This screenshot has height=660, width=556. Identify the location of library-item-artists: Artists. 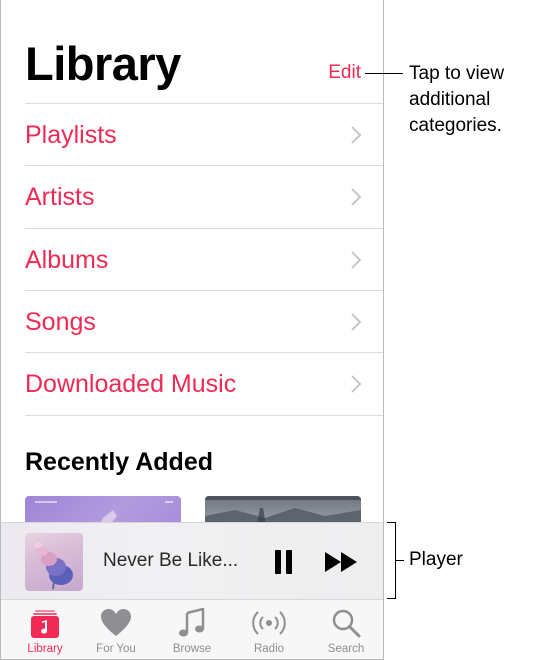
(204, 197).